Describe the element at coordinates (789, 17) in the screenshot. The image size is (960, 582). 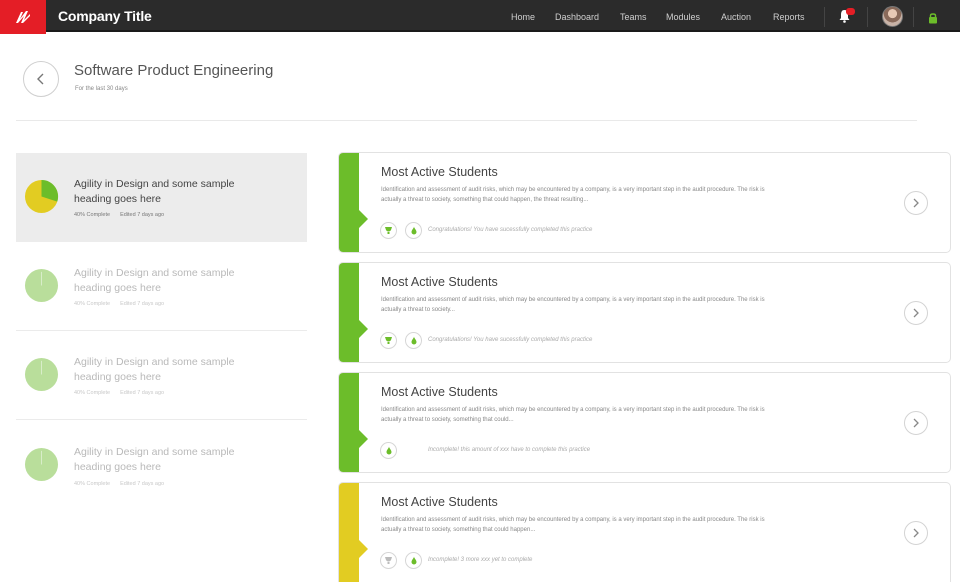
I see `nav-reports: Reports` at that location.